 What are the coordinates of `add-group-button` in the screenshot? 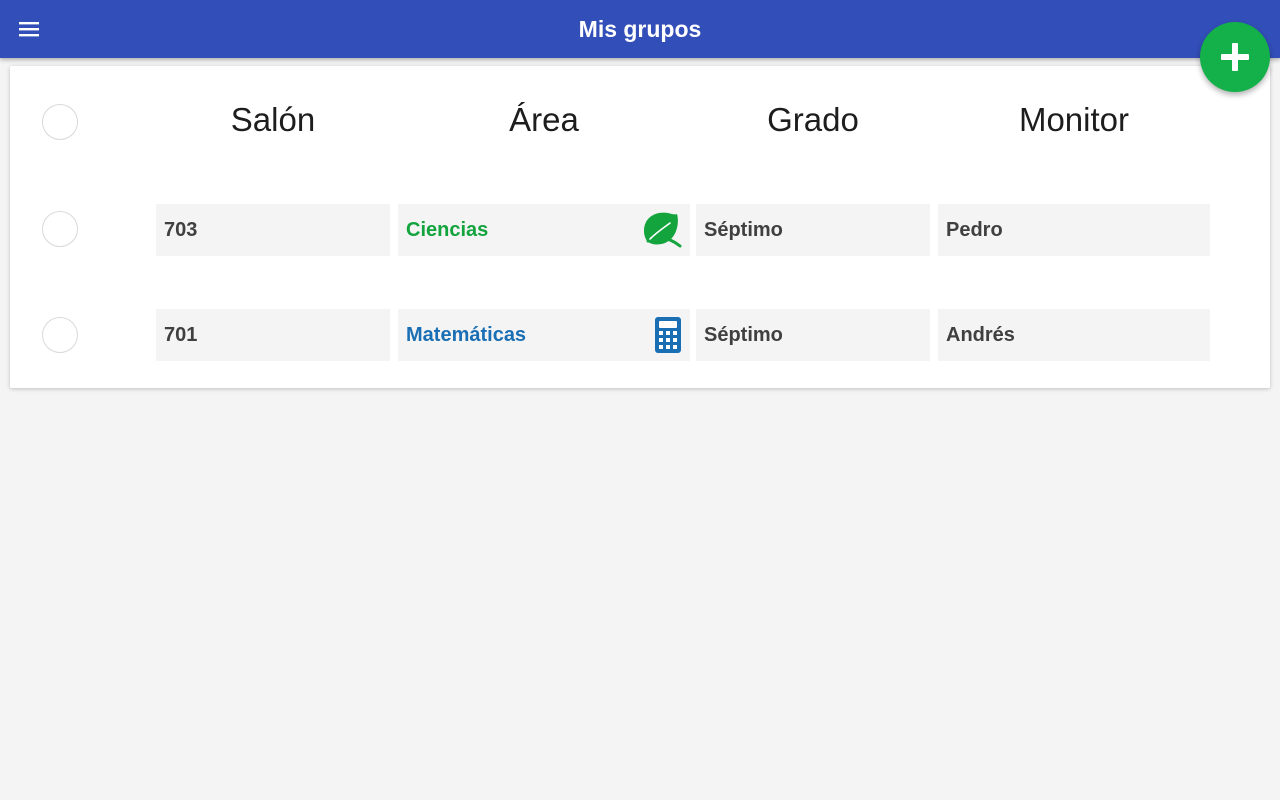 It's located at (1235, 57).